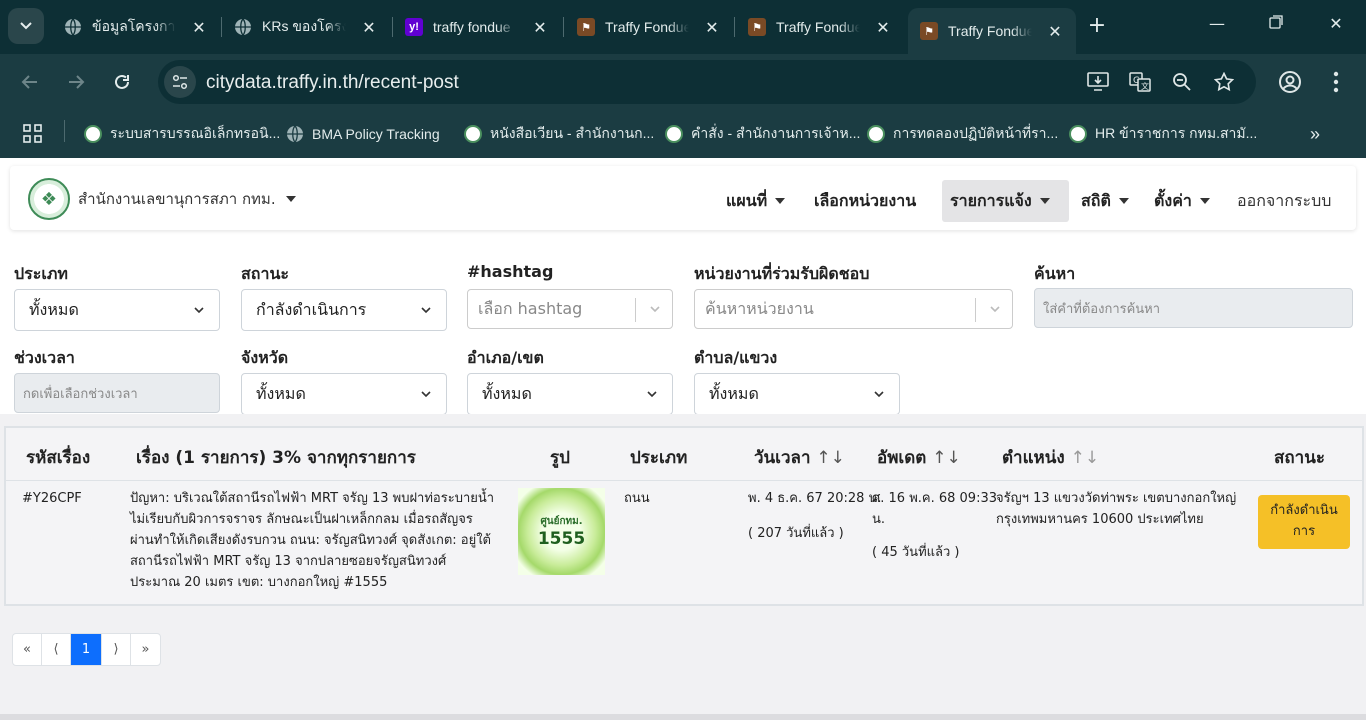  I want to click on menu-map: แผนที่, so click(755, 201).